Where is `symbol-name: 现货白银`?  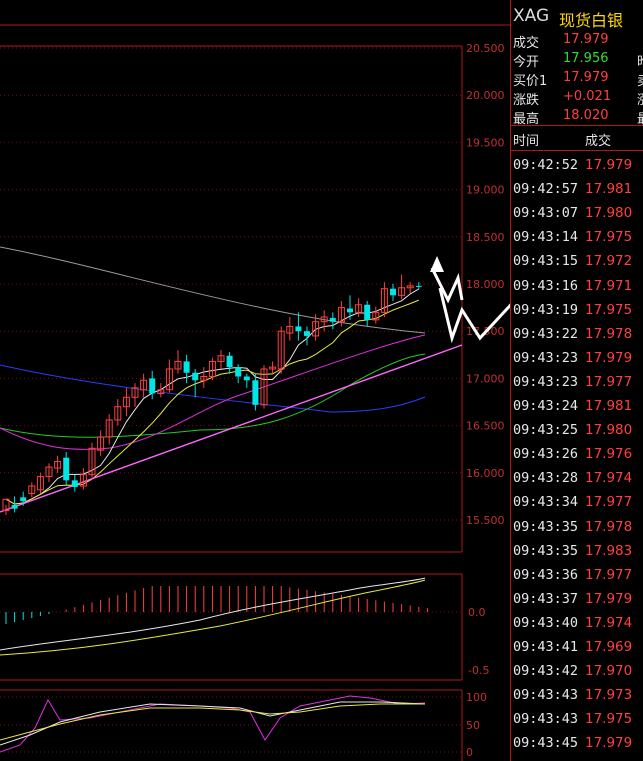 symbol-name: 现货白银 is located at coordinates (591, 20).